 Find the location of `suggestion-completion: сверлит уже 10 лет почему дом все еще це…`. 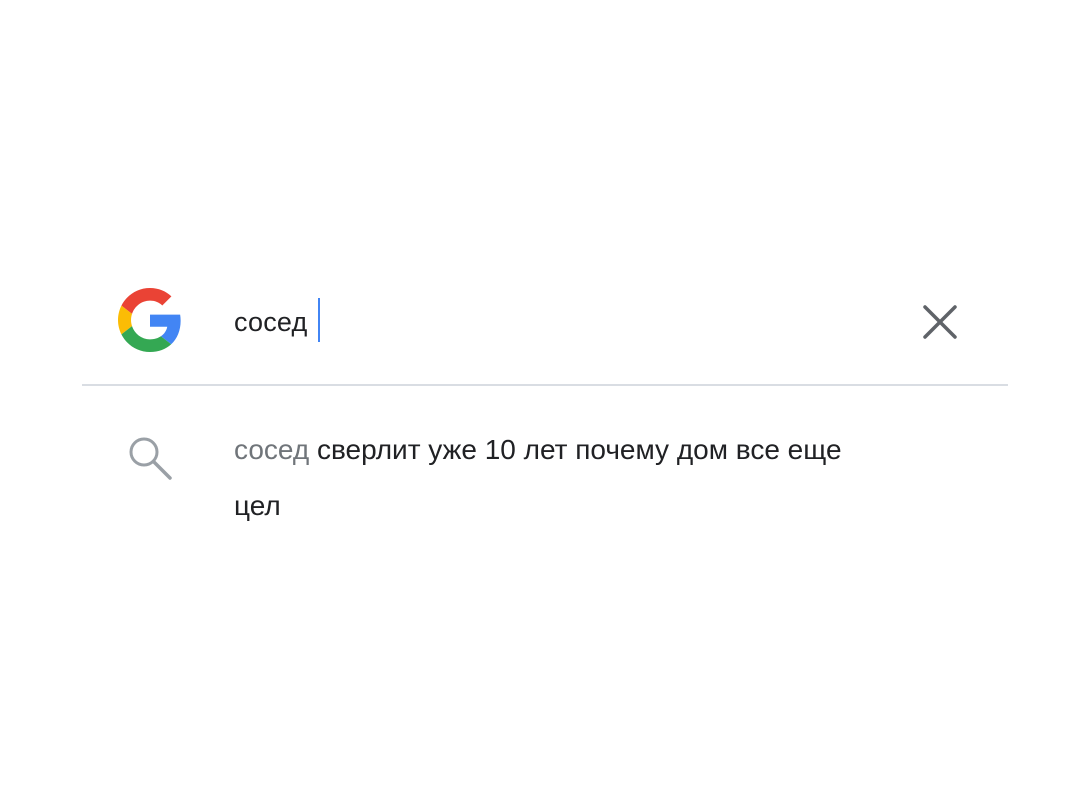

suggestion-completion: сверлит уже 10 лет почему дом все еще це… is located at coordinates (538, 477).